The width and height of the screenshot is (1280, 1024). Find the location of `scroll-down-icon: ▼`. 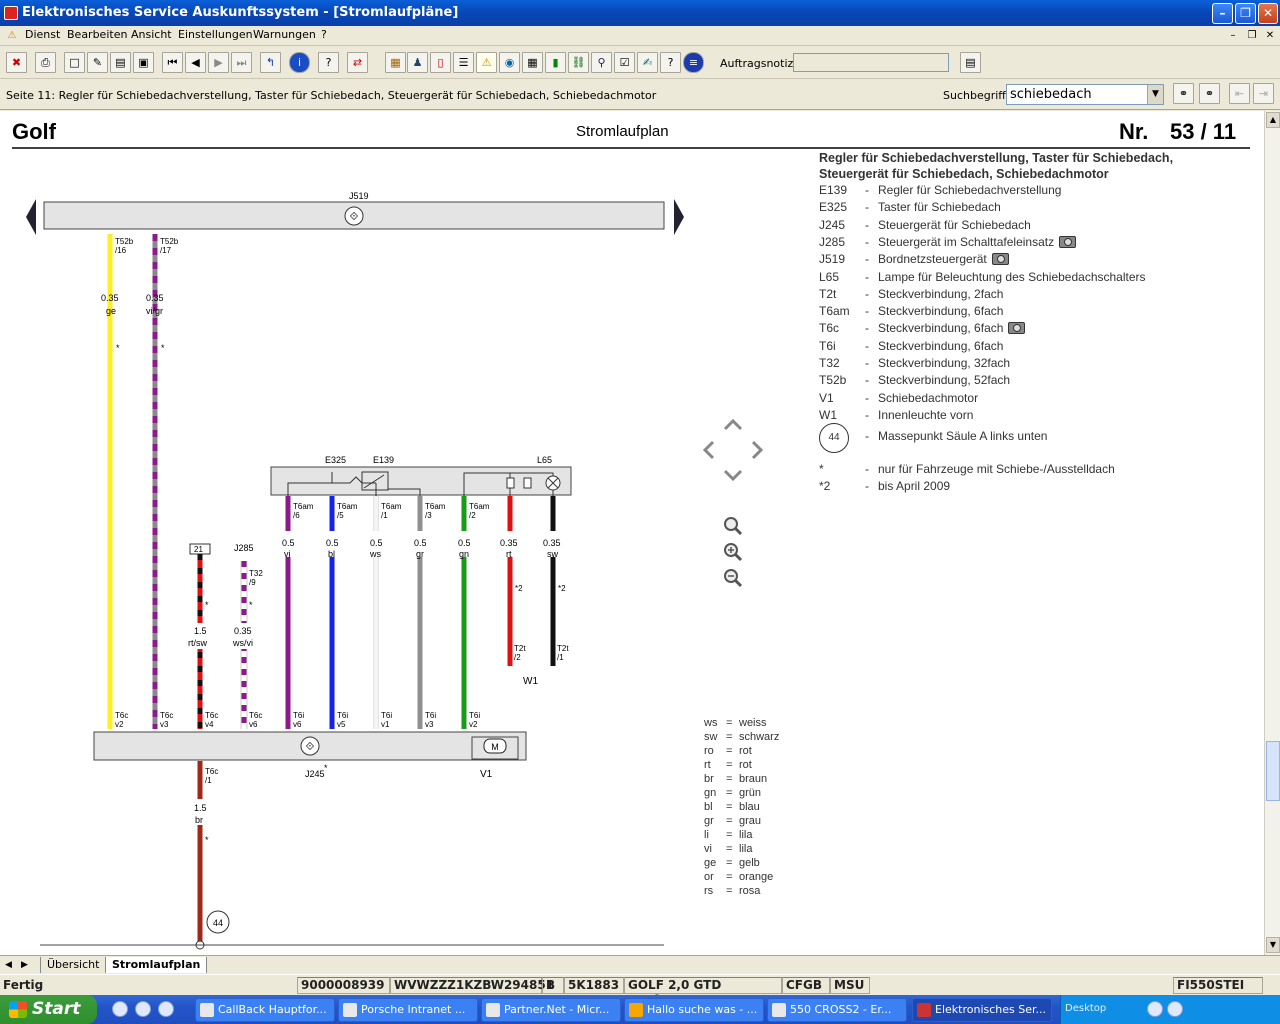

scroll-down-icon: ▼ is located at coordinates (1273, 945).